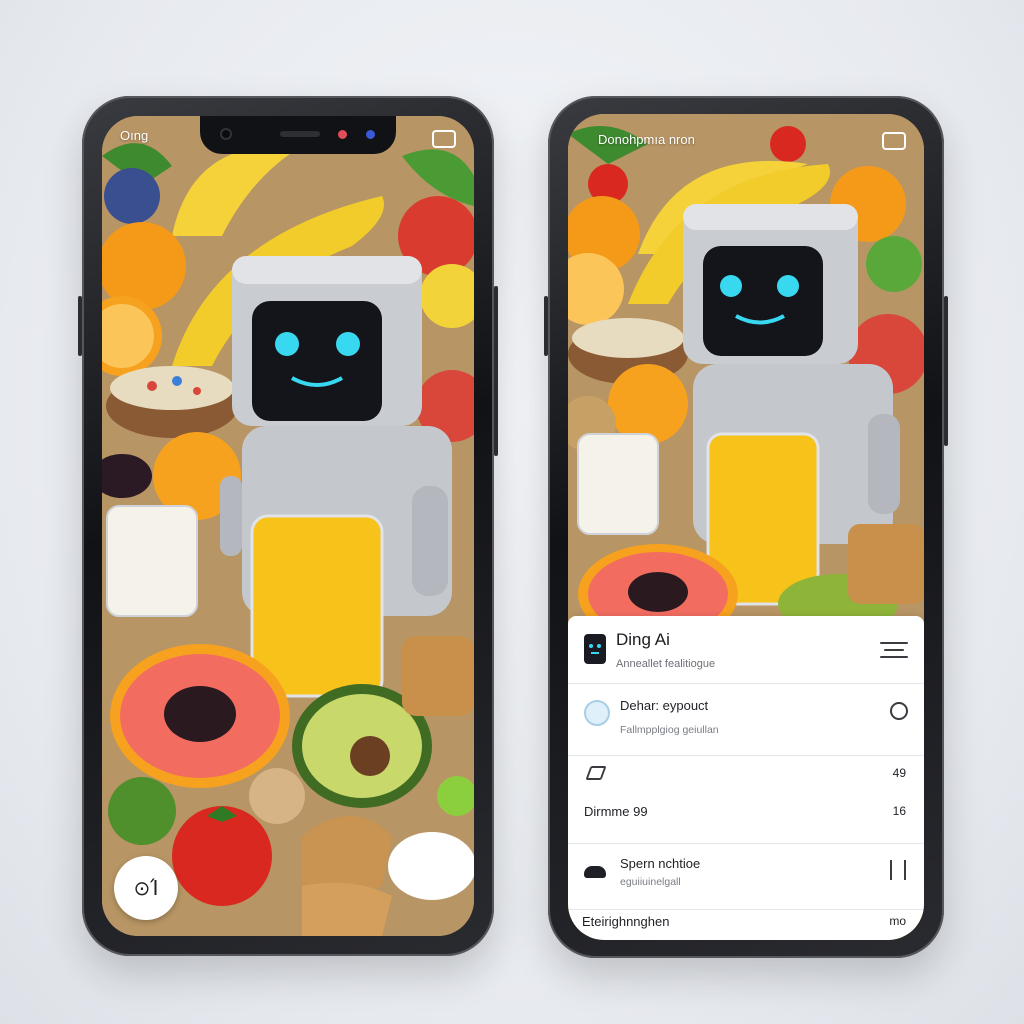 This screenshot has height=1024, width=1024. What do you see at coordinates (899, 811) in the screenshot?
I see `row-value: 16` at bounding box center [899, 811].